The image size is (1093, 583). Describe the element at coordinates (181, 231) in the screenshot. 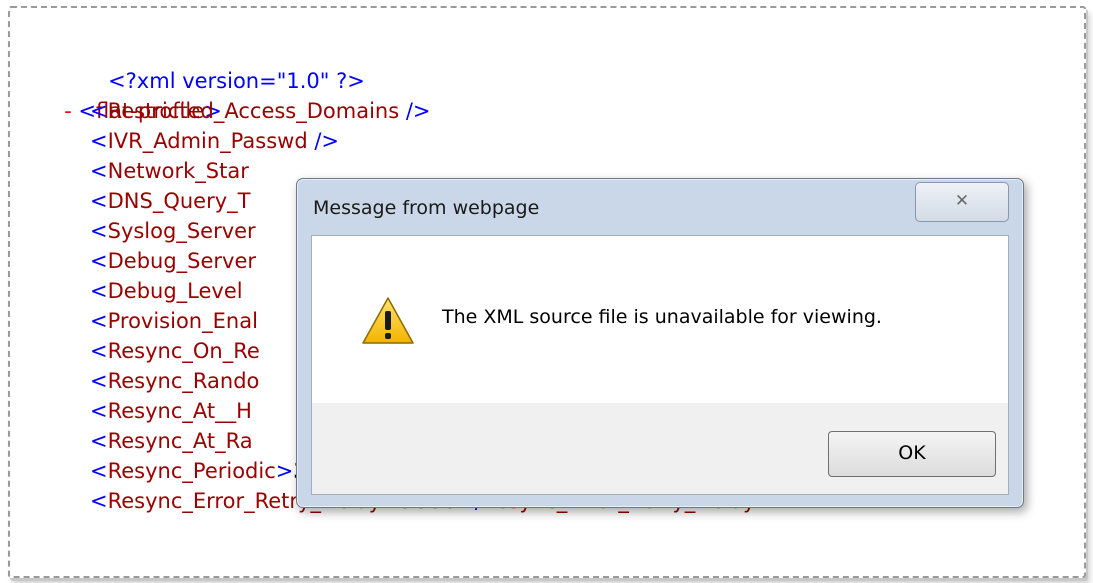

I see `xml-tag-name: Syslog_Server` at that location.